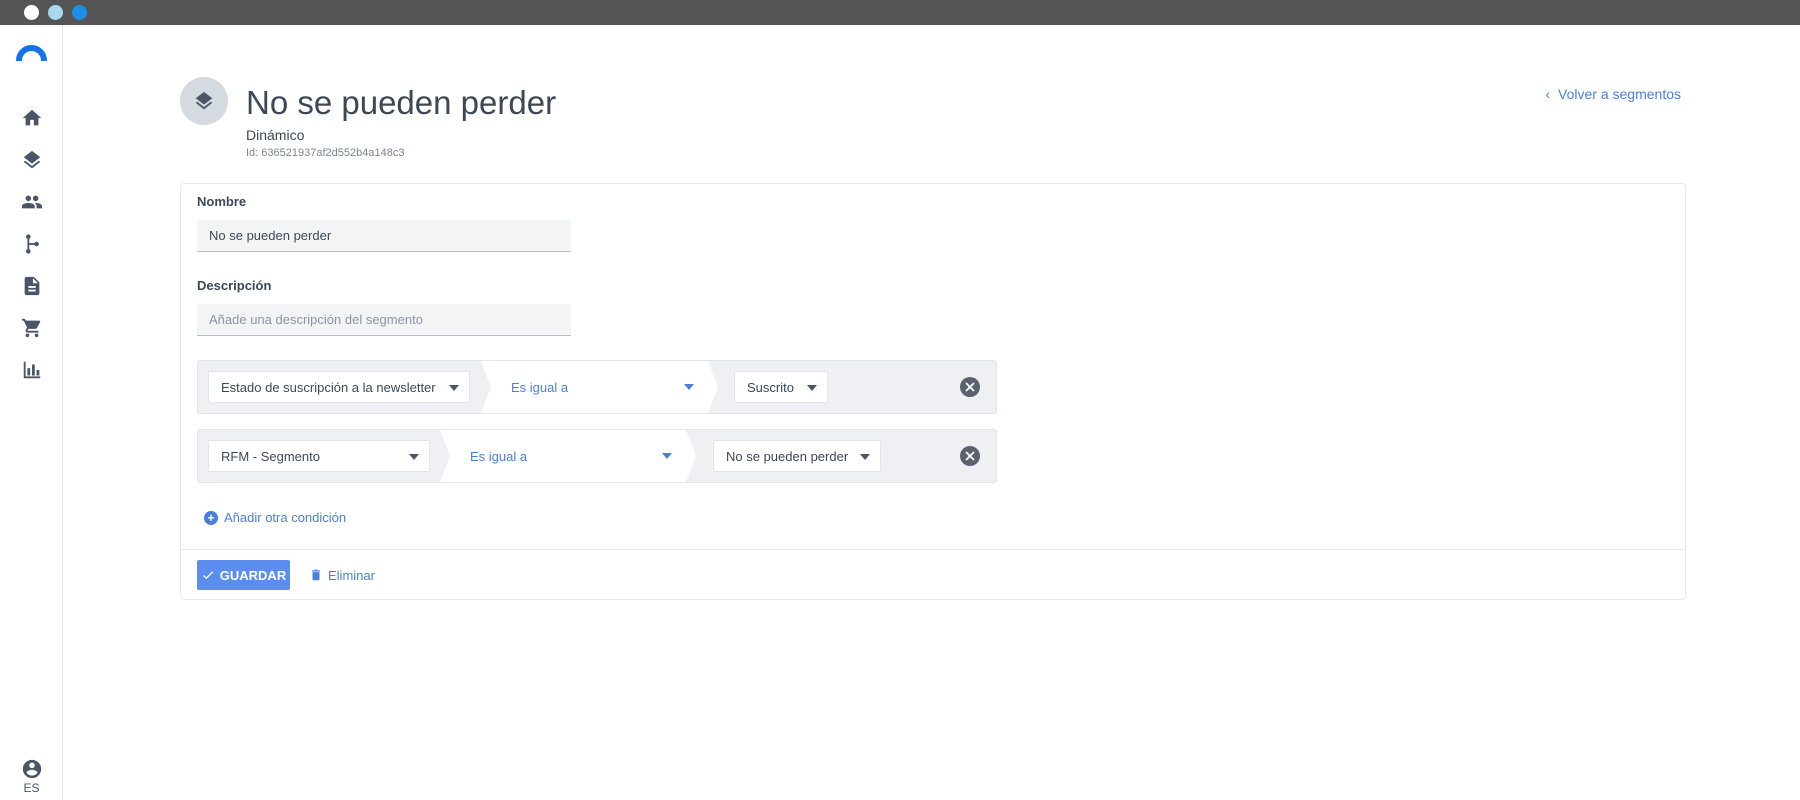 This screenshot has height=800, width=1800. Describe the element at coordinates (222, 201) in the screenshot. I see `name-label: Nombre` at that location.